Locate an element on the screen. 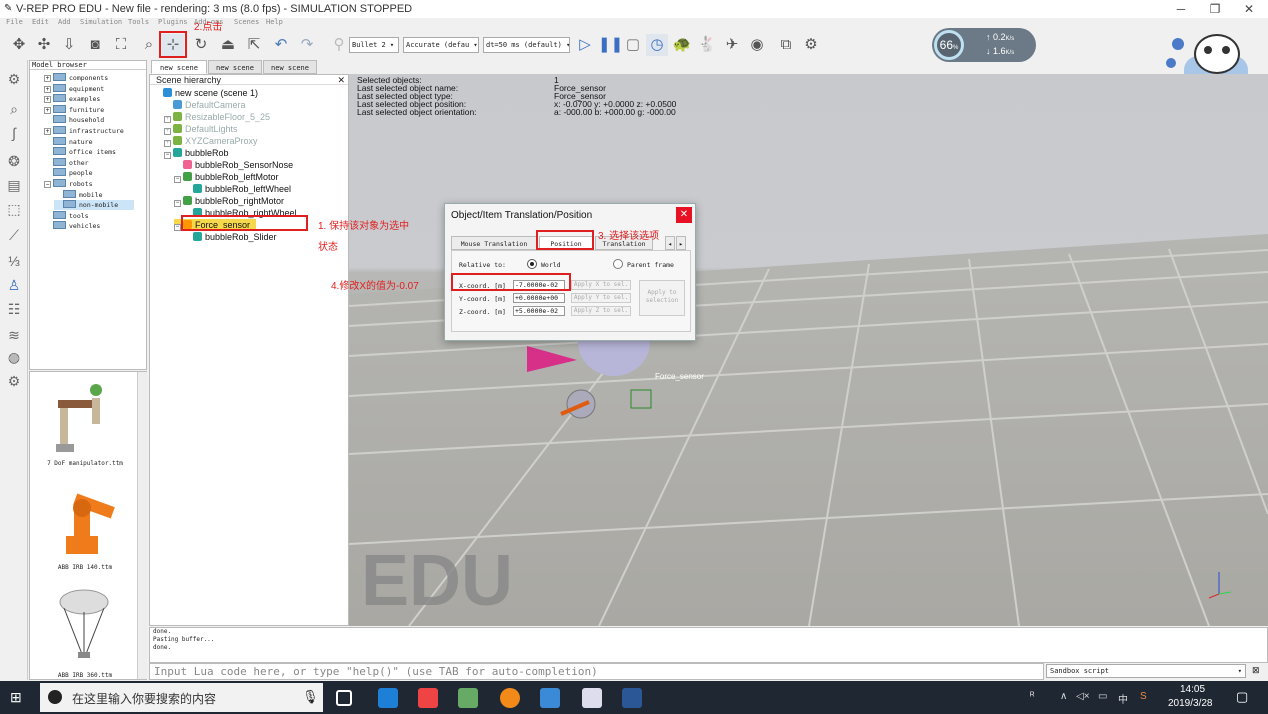 The height and width of the screenshot is (714, 1268). script-selector: Sandbox script ▾ is located at coordinates (1146, 671).